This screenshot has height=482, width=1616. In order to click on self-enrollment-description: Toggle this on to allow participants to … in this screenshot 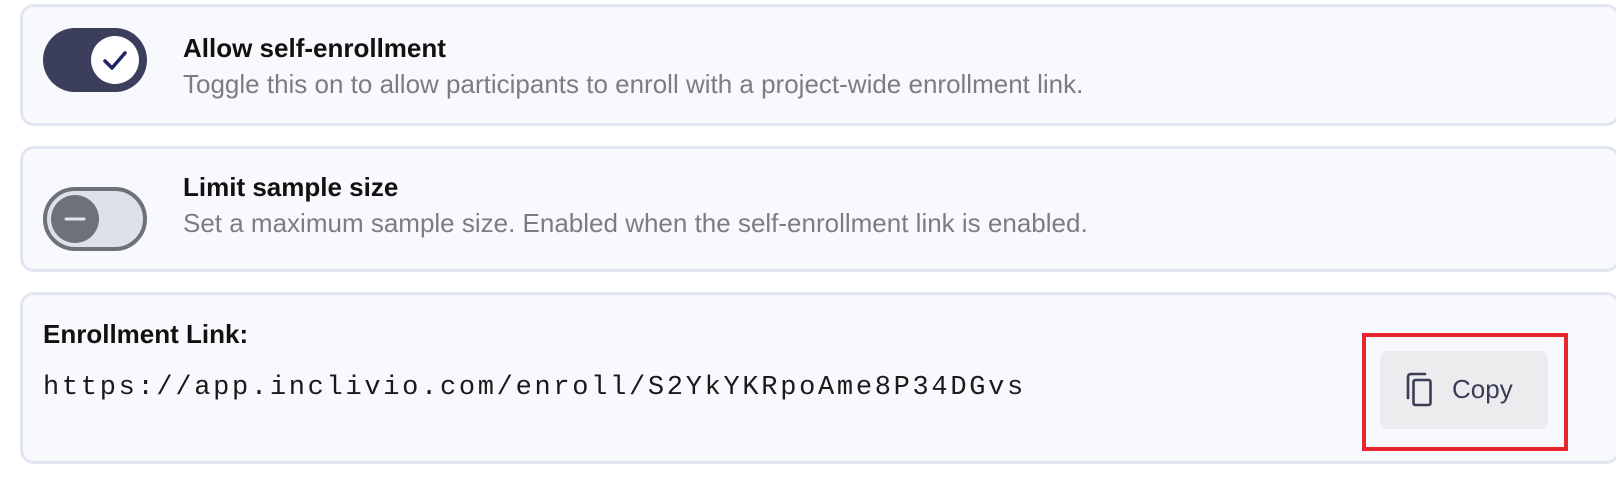, I will do `click(633, 84)`.